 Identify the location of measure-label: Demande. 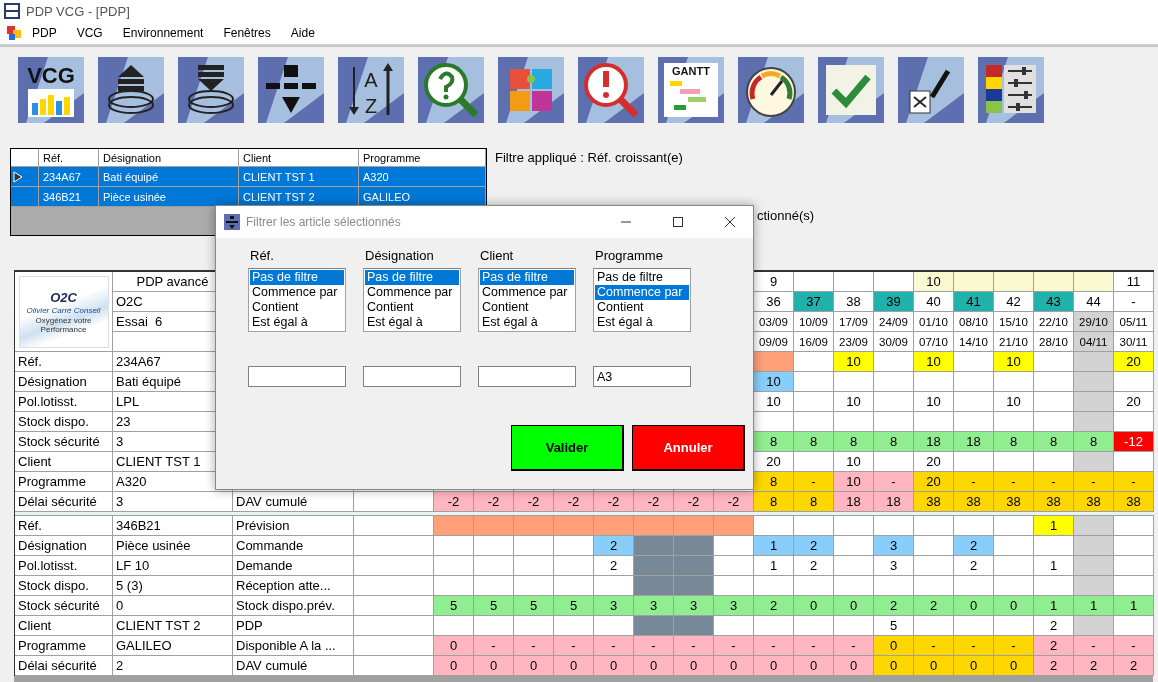
(293, 566).